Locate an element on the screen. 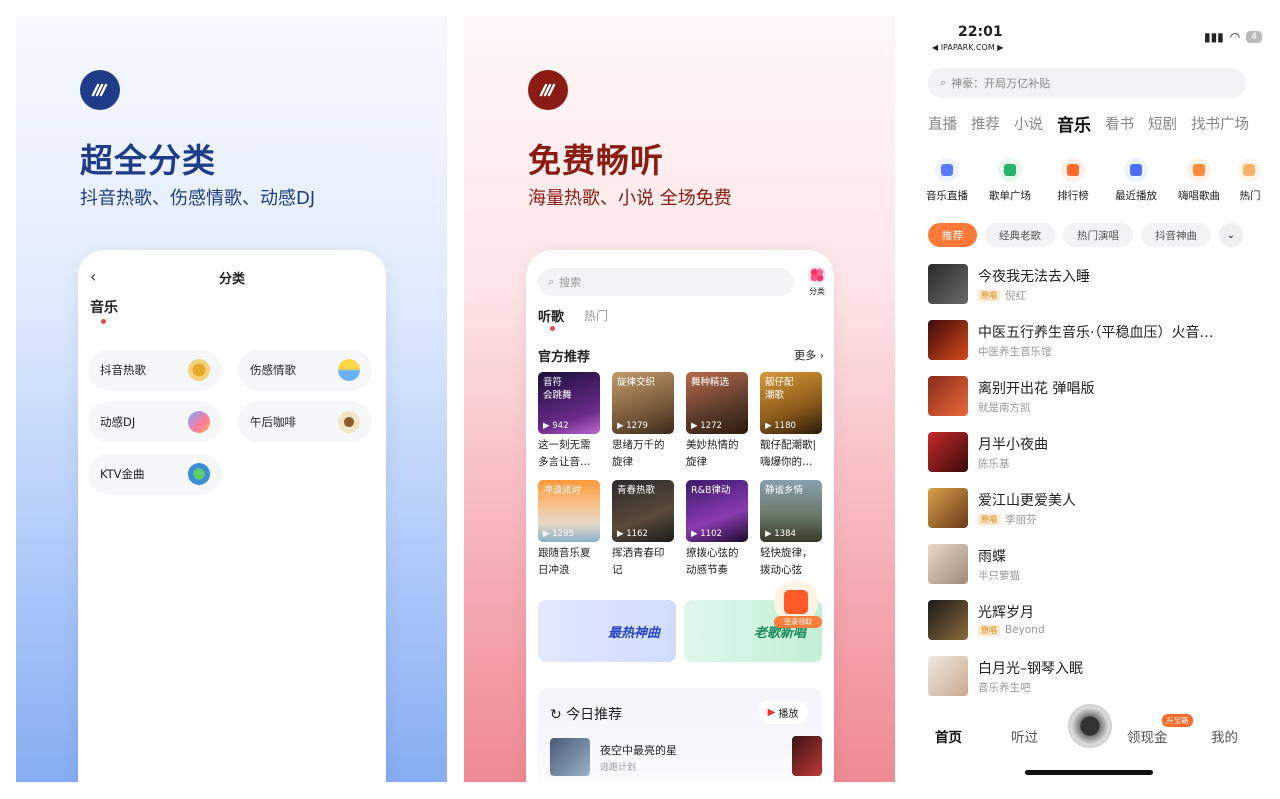 The height and width of the screenshot is (799, 1280). search-input: ⌕ 搜索 is located at coordinates (666, 282).